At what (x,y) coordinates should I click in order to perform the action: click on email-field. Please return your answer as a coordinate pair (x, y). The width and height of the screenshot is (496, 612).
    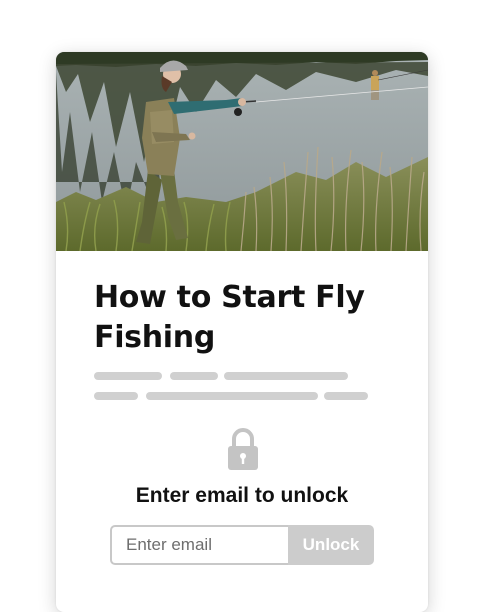
    Looking at the image, I should click on (199, 545).